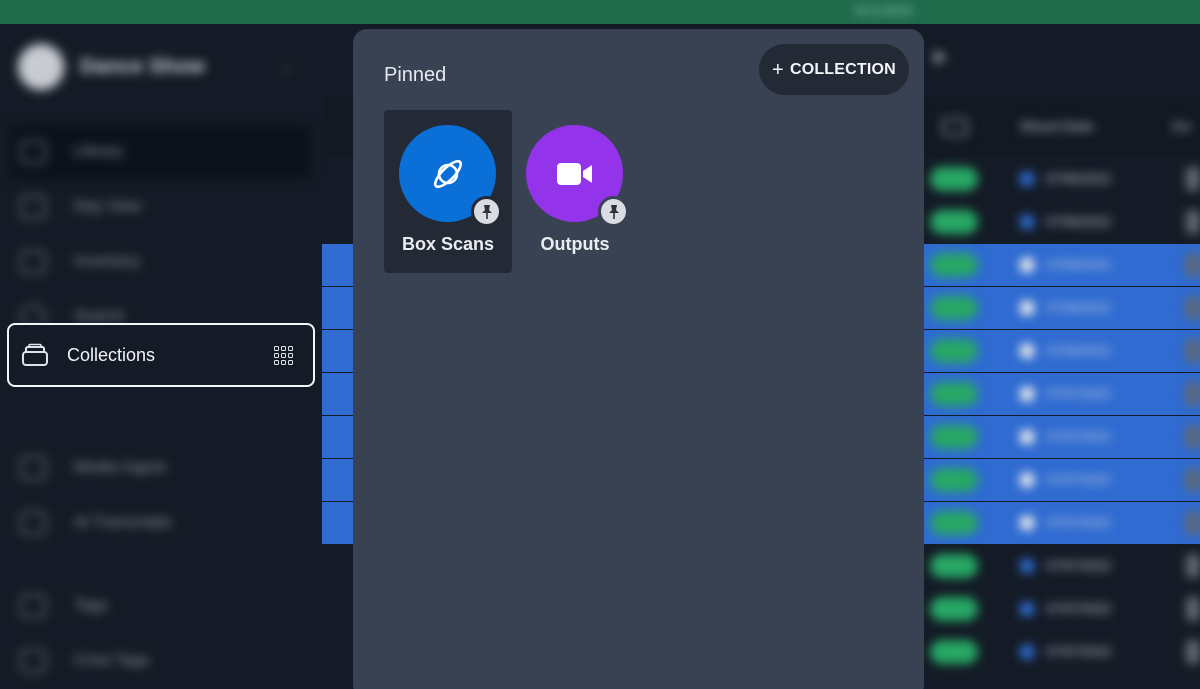 The height and width of the screenshot is (689, 1200). I want to click on calendar-icon, so click(33, 207).